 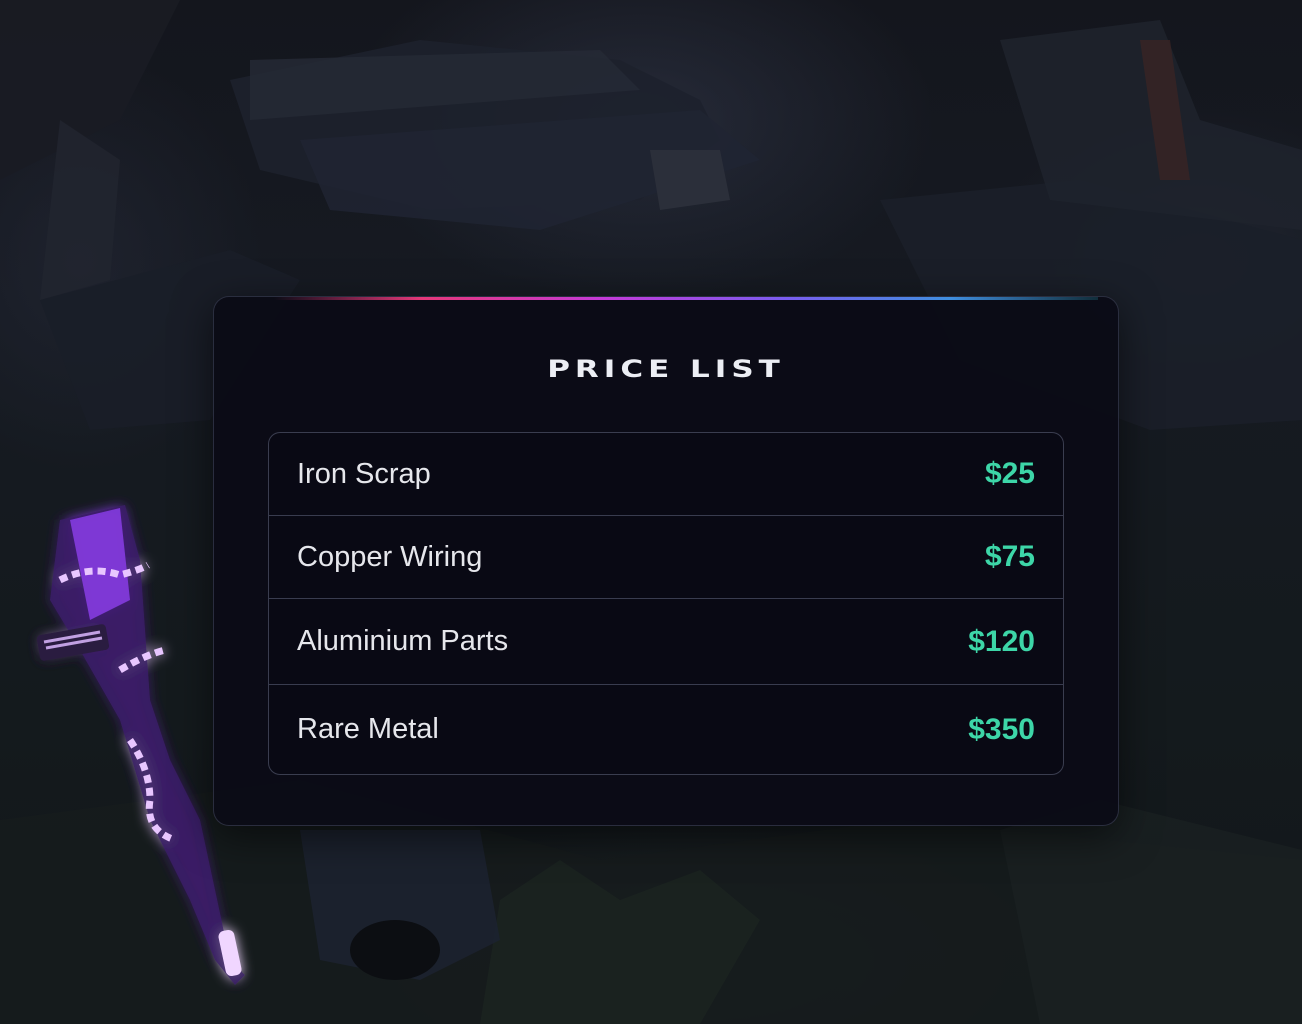 I want to click on item-price: $350, so click(x=1001, y=729).